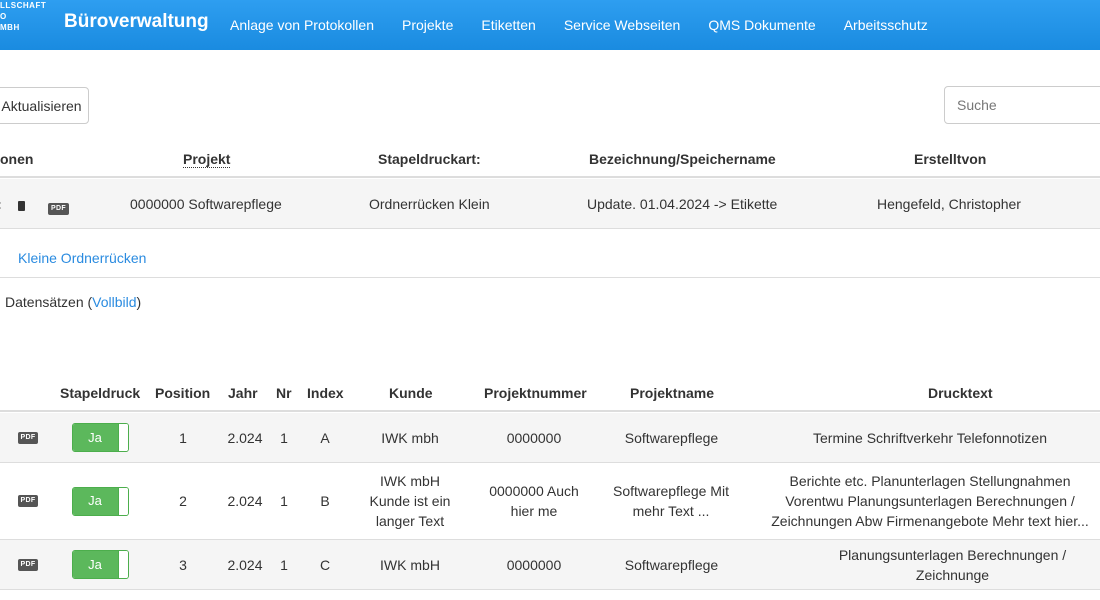 The height and width of the screenshot is (600, 1100). What do you see at coordinates (429, 204) in the screenshot?
I see `cell-stapeldruckart: Ordnerrücken Klein` at bounding box center [429, 204].